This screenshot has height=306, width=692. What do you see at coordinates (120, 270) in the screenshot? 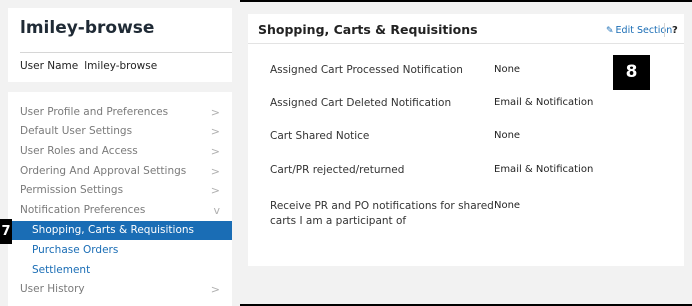
I see `sidebar-item-settlement: Settlement` at bounding box center [120, 270].